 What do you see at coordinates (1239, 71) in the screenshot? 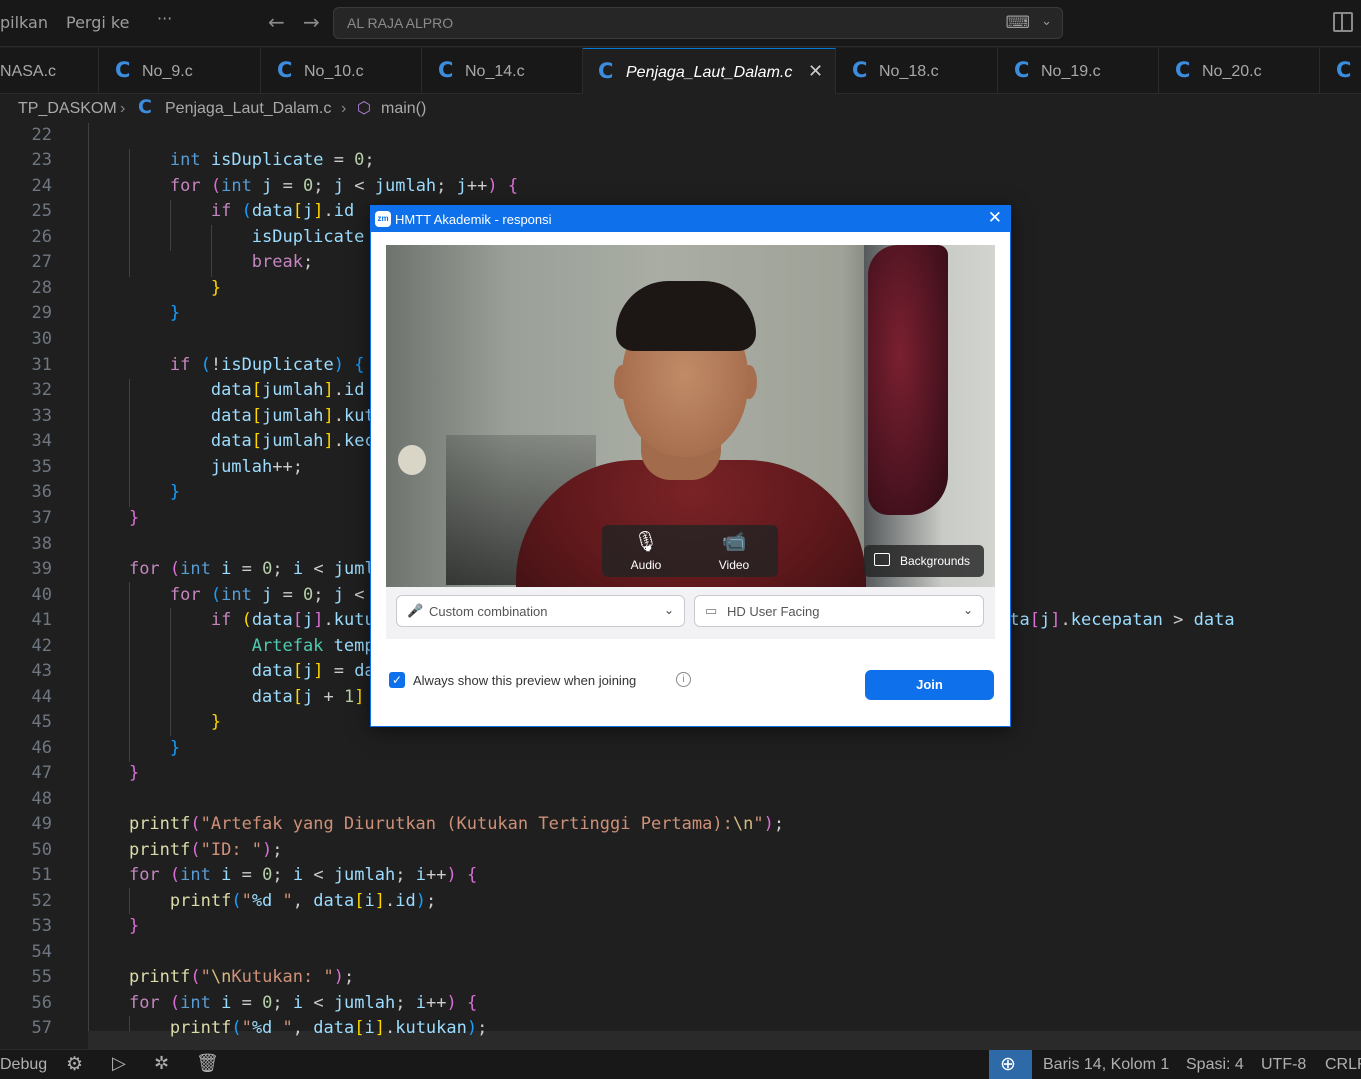
I see `tab-no-20: C No_20.c` at bounding box center [1239, 71].